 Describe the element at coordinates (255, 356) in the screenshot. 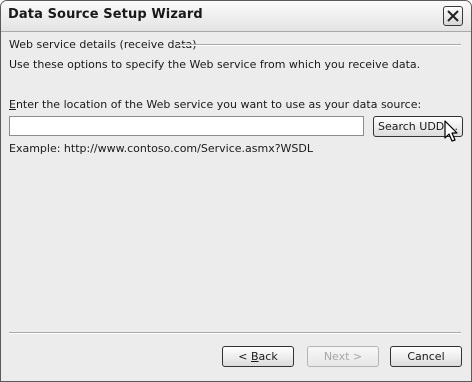

I see `back-mnemonic: B` at that location.